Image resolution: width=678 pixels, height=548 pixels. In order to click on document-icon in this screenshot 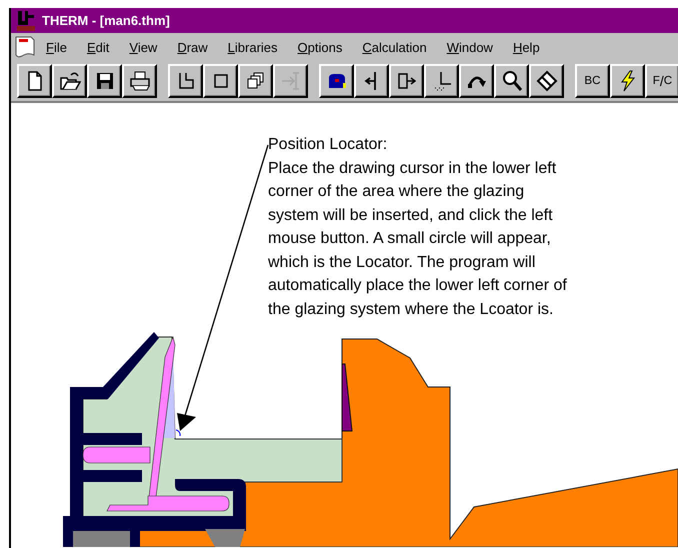, I will do `click(25, 47)`.